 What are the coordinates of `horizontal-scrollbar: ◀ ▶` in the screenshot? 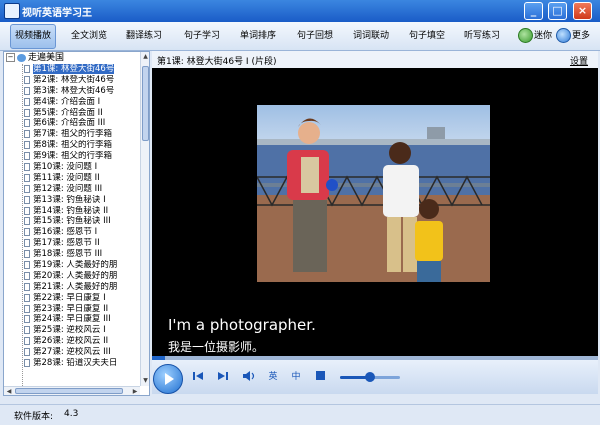 It's located at (72, 390).